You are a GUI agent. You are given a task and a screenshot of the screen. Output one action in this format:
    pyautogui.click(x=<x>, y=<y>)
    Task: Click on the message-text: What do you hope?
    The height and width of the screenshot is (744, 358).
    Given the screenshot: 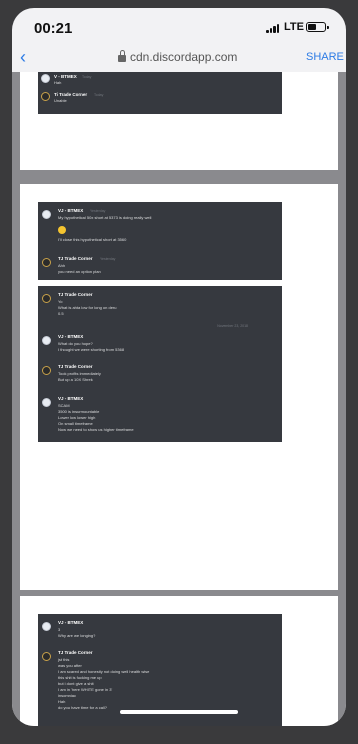 What is the action you would take?
    pyautogui.click(x=75, y=343)
    